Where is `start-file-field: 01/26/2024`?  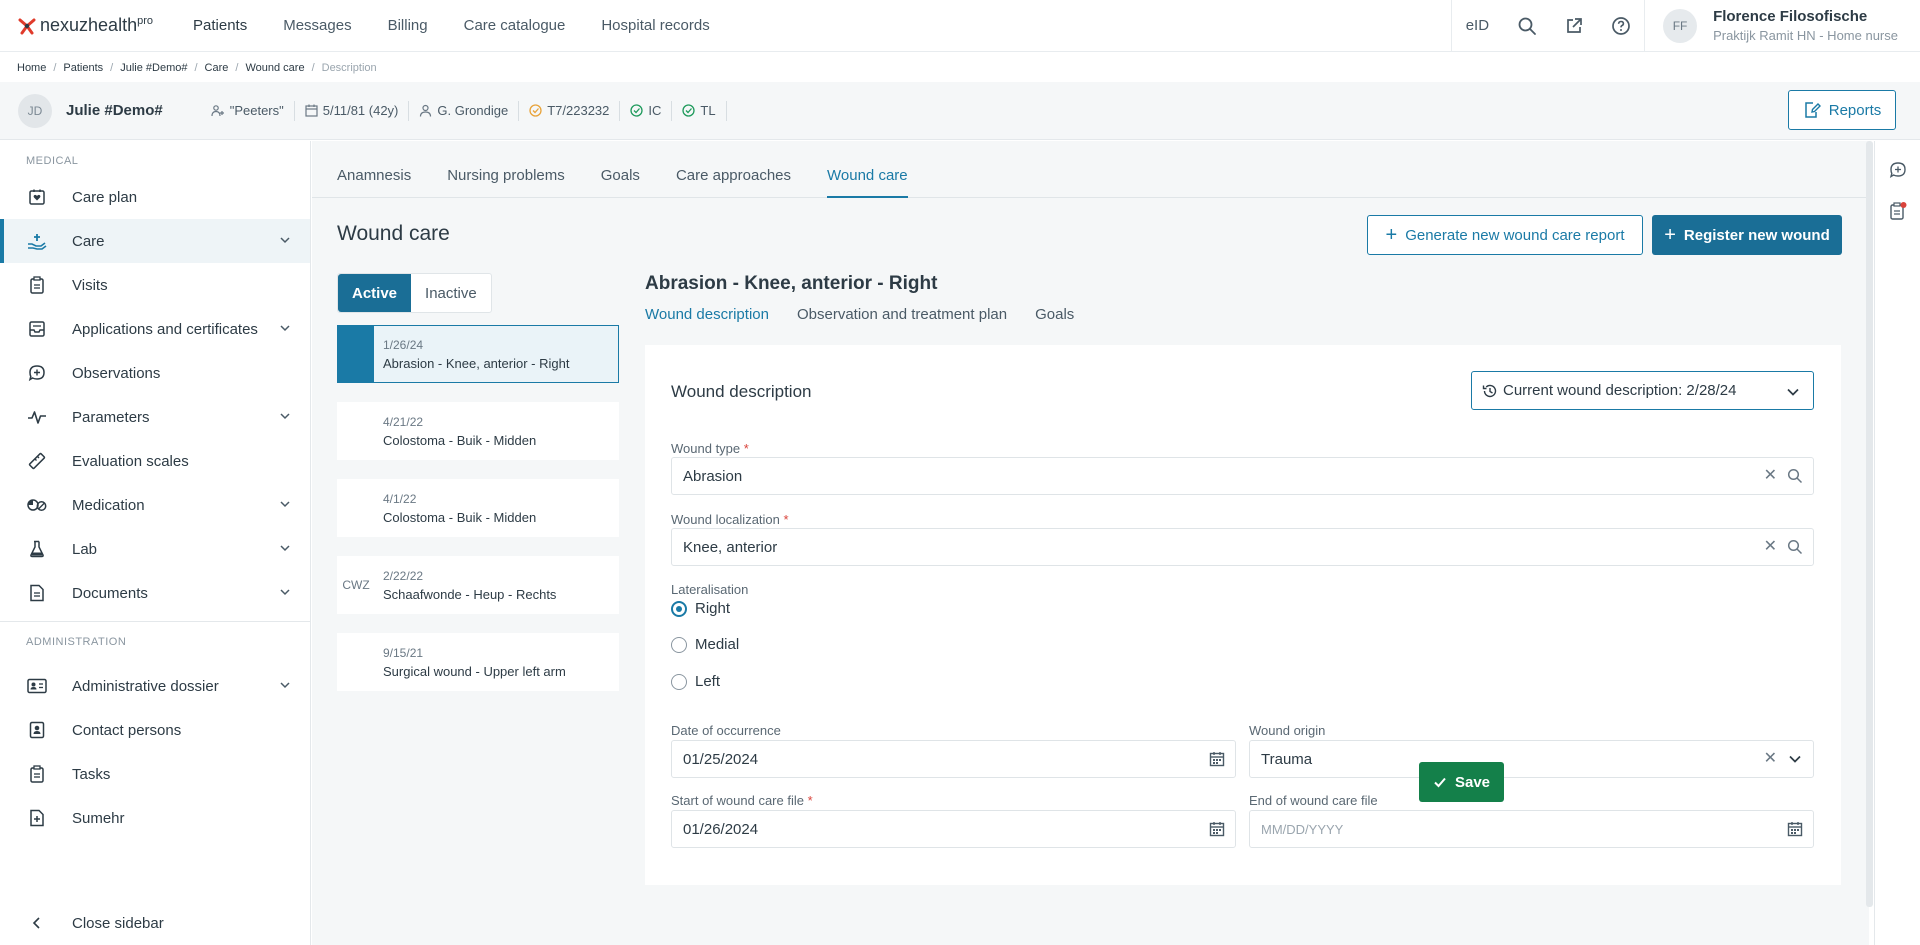 start-file-field: 01/26/2024 is located at coordinates (953, 829).